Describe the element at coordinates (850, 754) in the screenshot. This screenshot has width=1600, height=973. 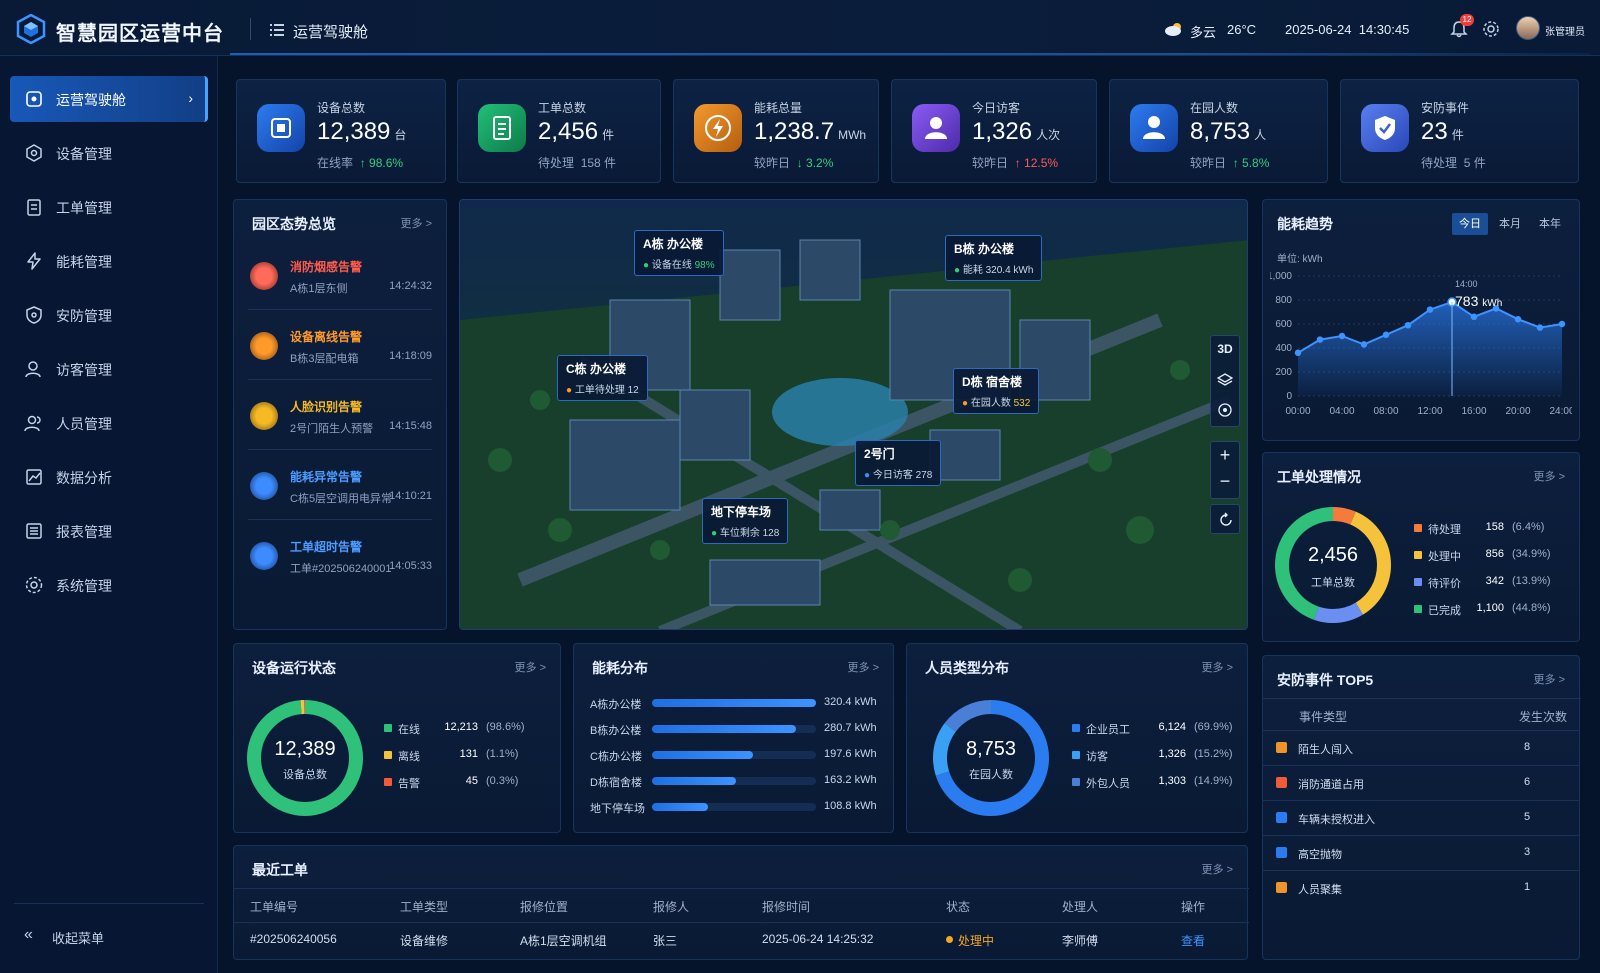
I see `bar-value-label: 197.6 kWh` at that location.